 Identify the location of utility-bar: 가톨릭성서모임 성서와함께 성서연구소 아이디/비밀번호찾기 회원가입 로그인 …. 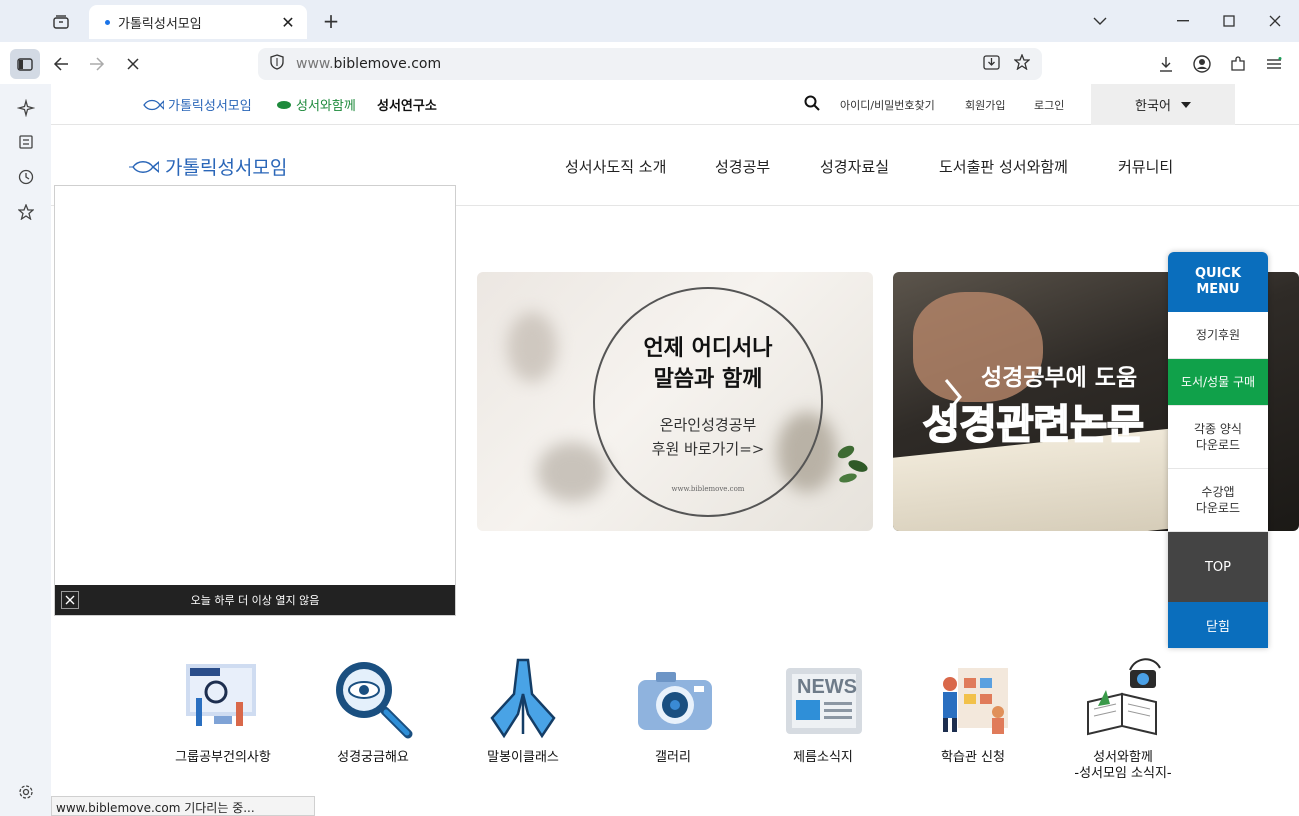
(675, 104).